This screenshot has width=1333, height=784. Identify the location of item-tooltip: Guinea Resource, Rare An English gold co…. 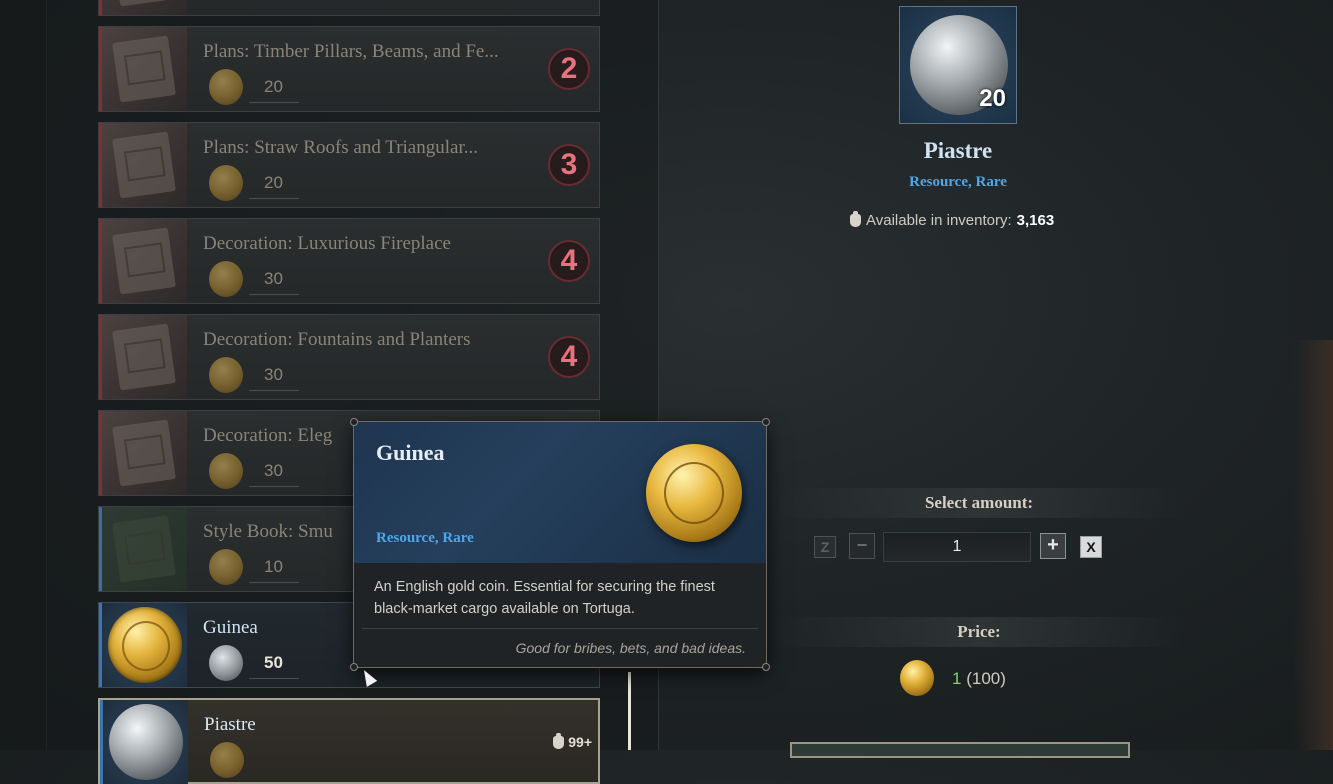
(560, 544).